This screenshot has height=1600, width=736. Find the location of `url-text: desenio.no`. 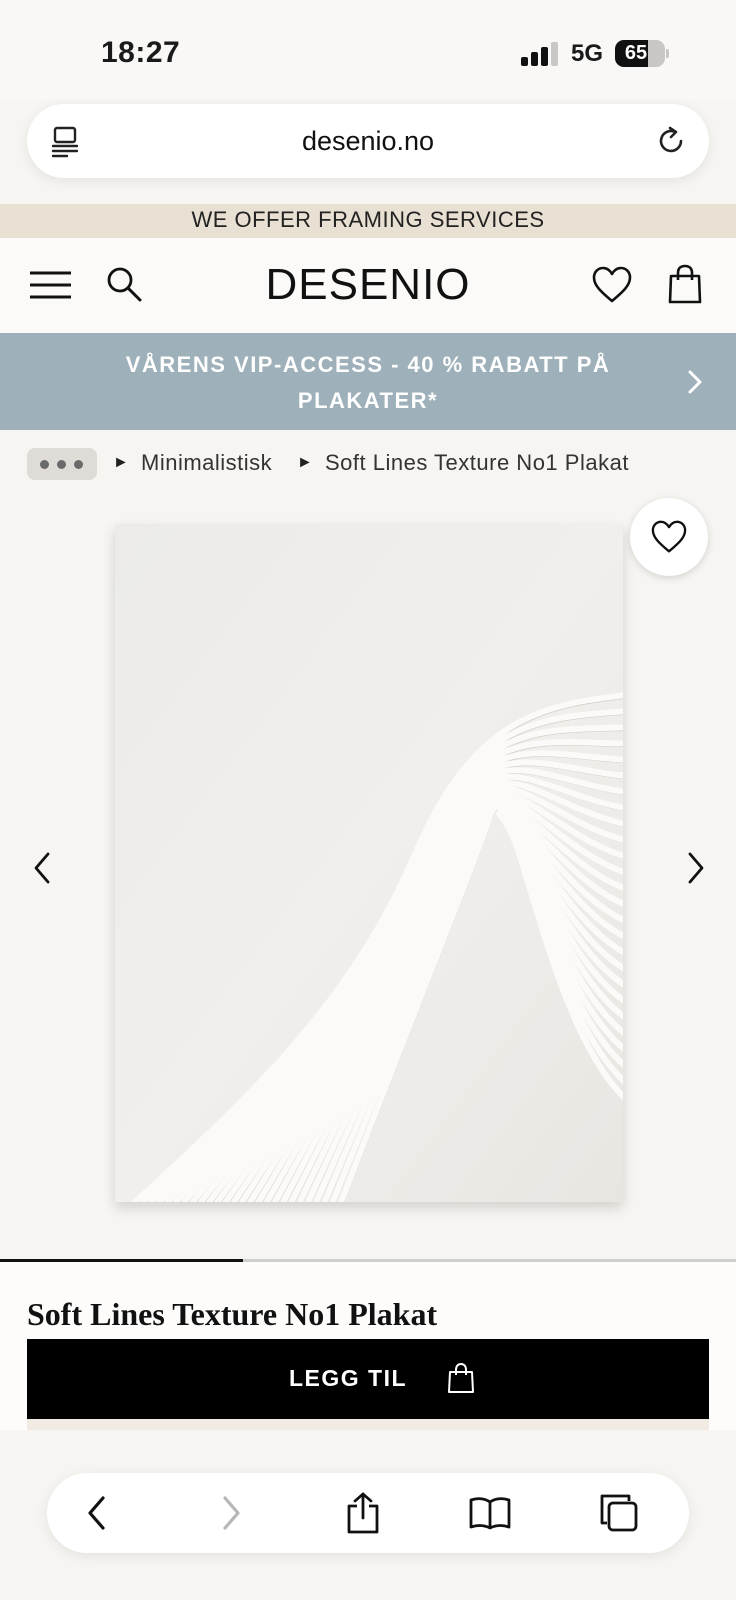

url-text: desenio.no is located at coordinates (368, 141).